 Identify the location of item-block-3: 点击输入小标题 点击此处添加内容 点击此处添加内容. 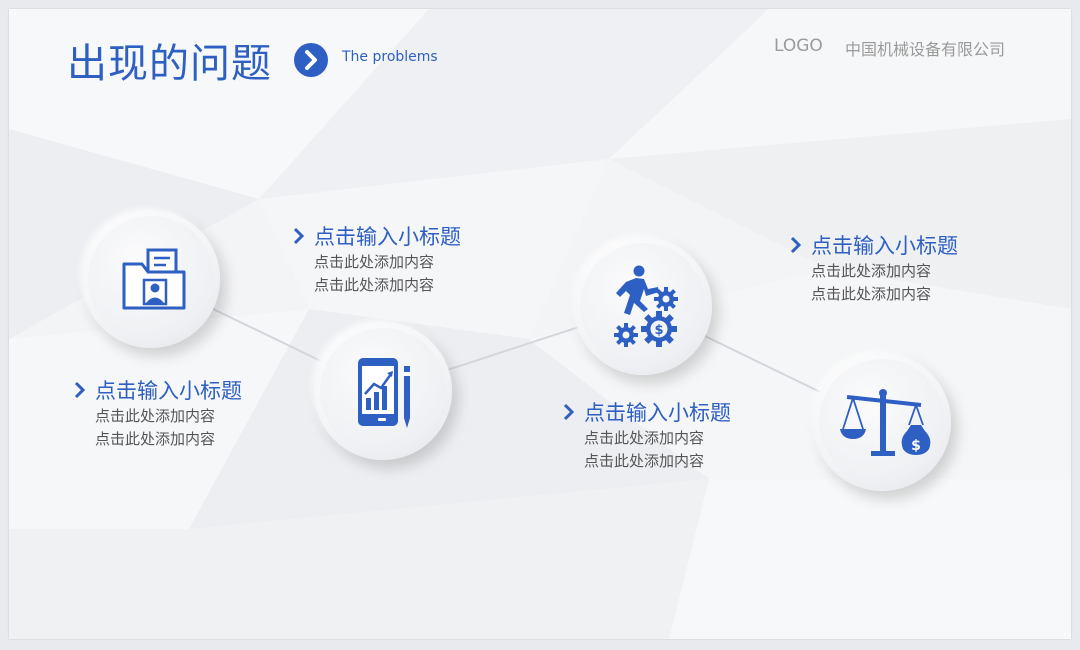
(682, 435).